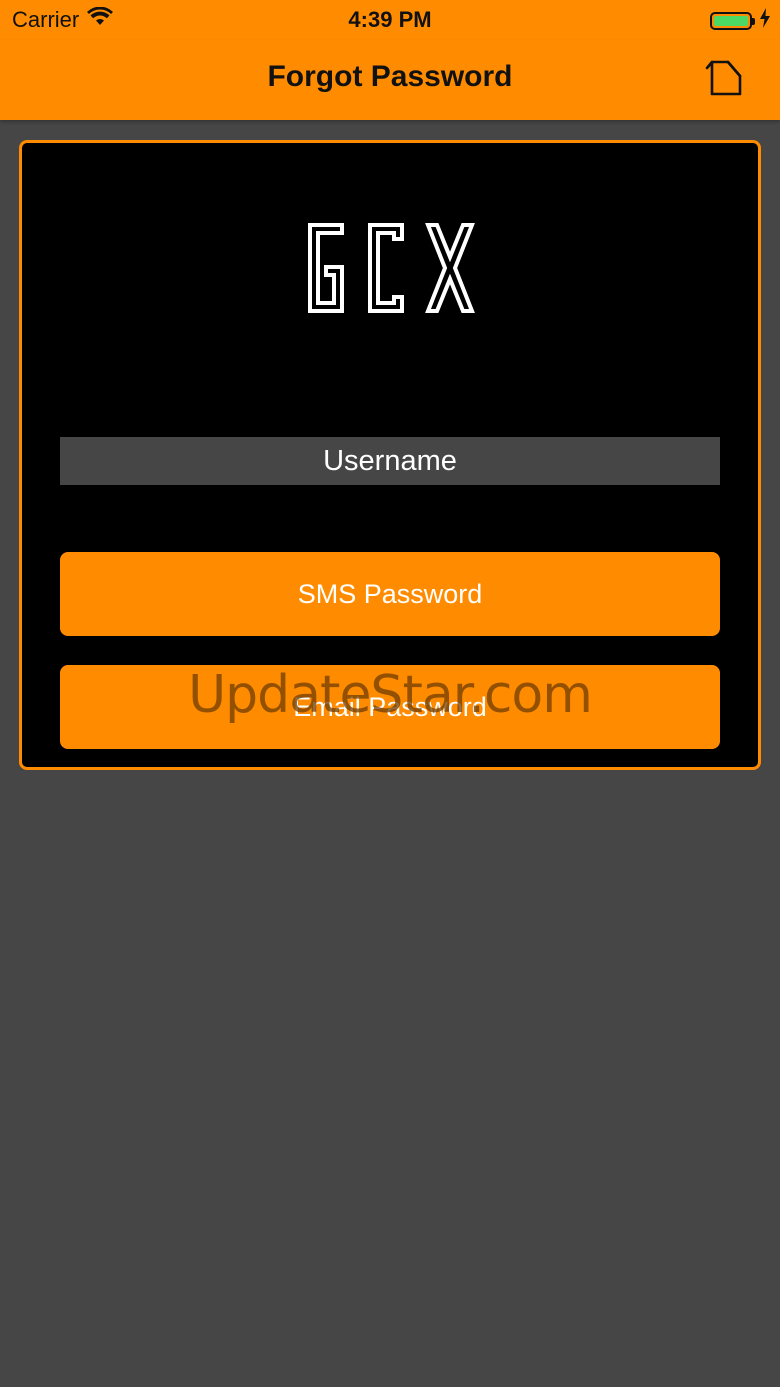 This screenshot has height=1387, width=780. Describe the element at coordinates (391, 268) in the screenshot. I see `logo-graphic` at that location.